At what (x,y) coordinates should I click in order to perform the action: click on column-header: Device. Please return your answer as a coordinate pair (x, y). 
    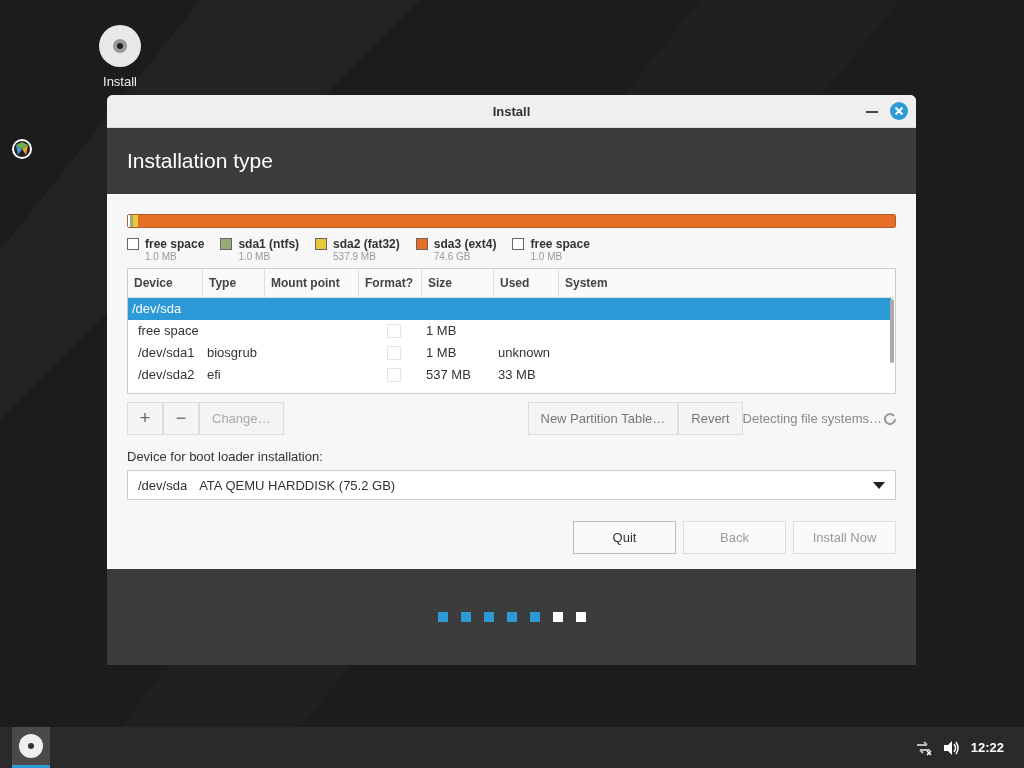
    Looking at the image, I should click on (165, 283).